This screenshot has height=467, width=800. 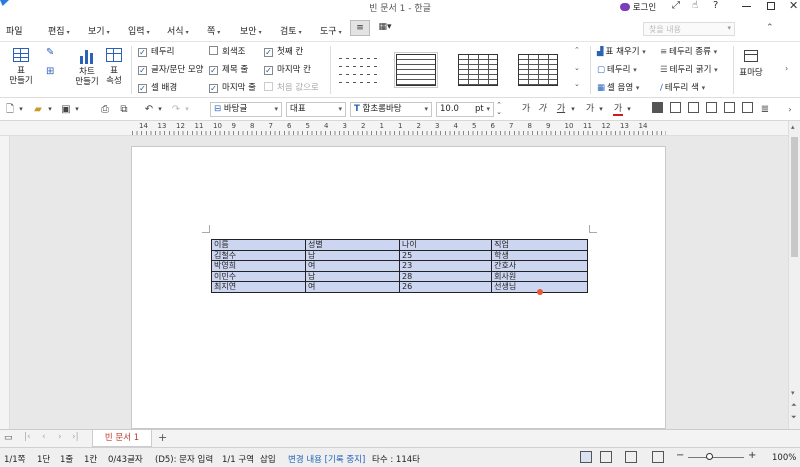 I want to click on align-center-icon, so click(x=675, y=109).